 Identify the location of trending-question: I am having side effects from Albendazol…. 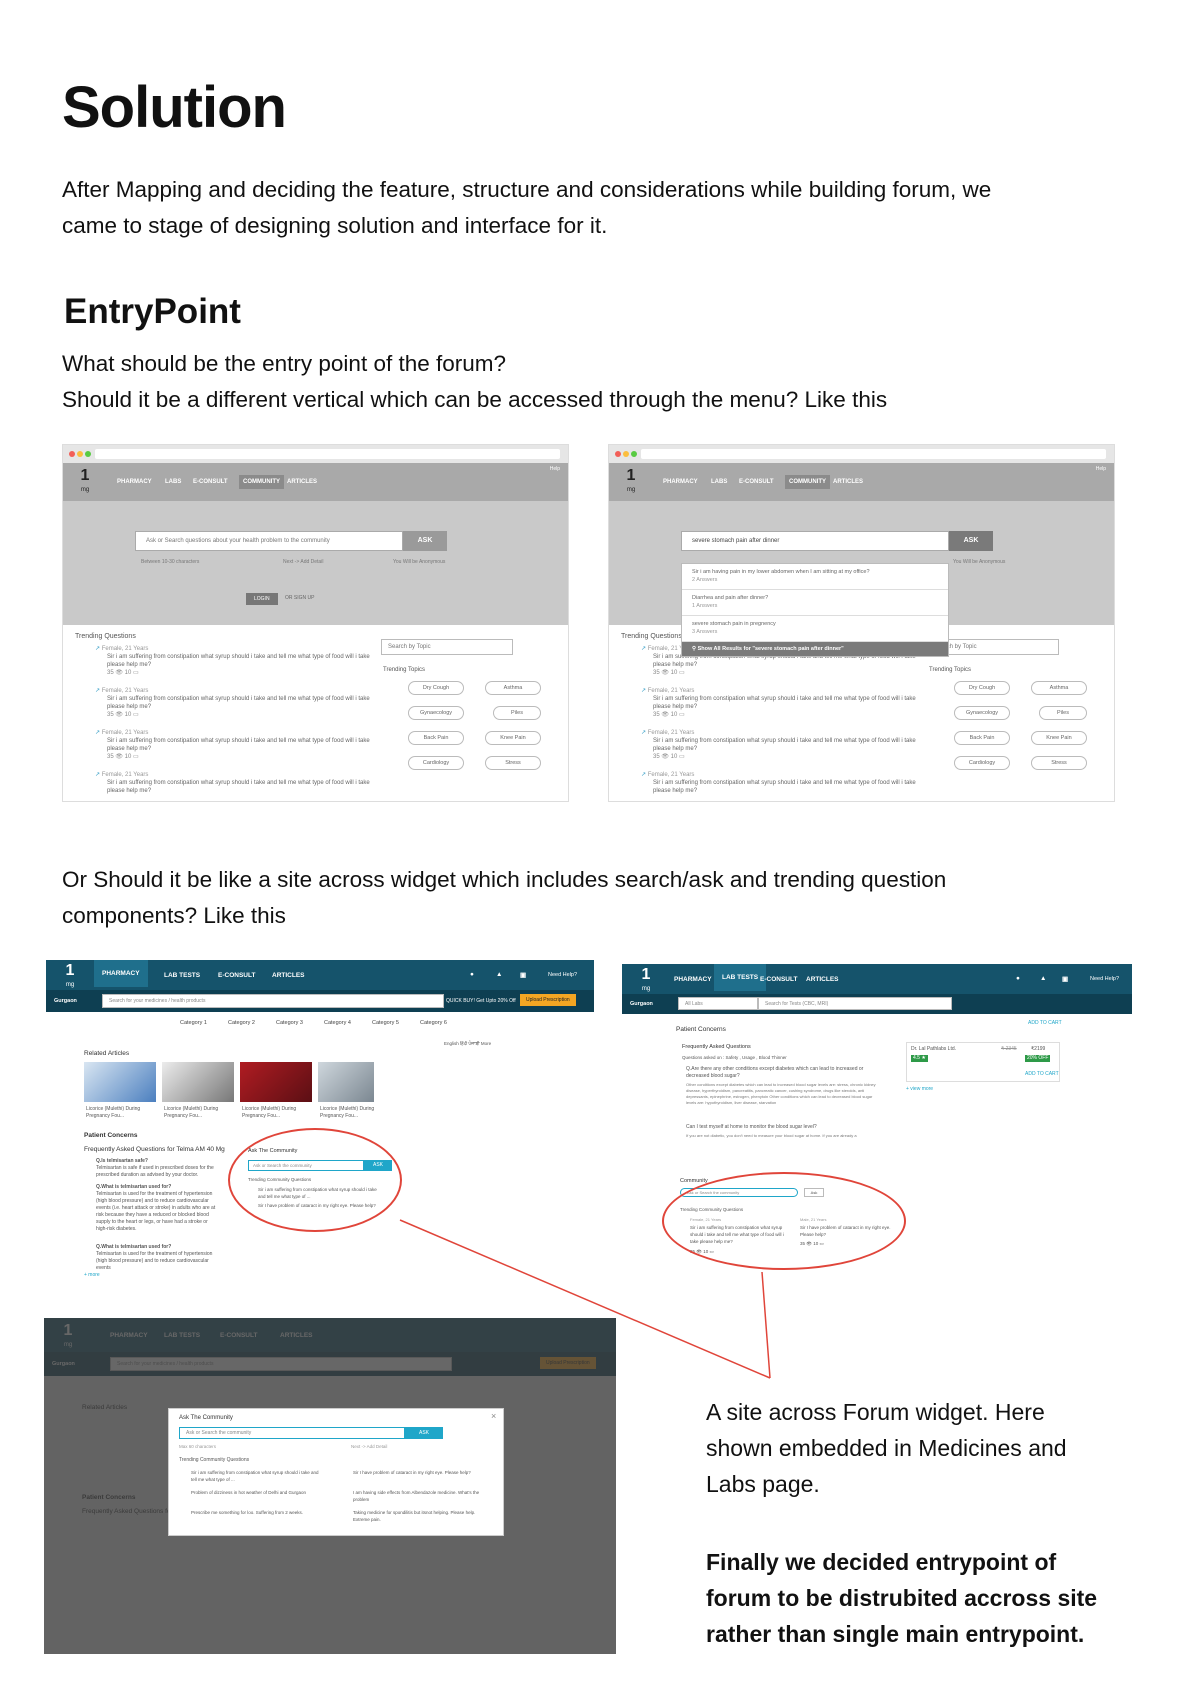
(418, 1496).